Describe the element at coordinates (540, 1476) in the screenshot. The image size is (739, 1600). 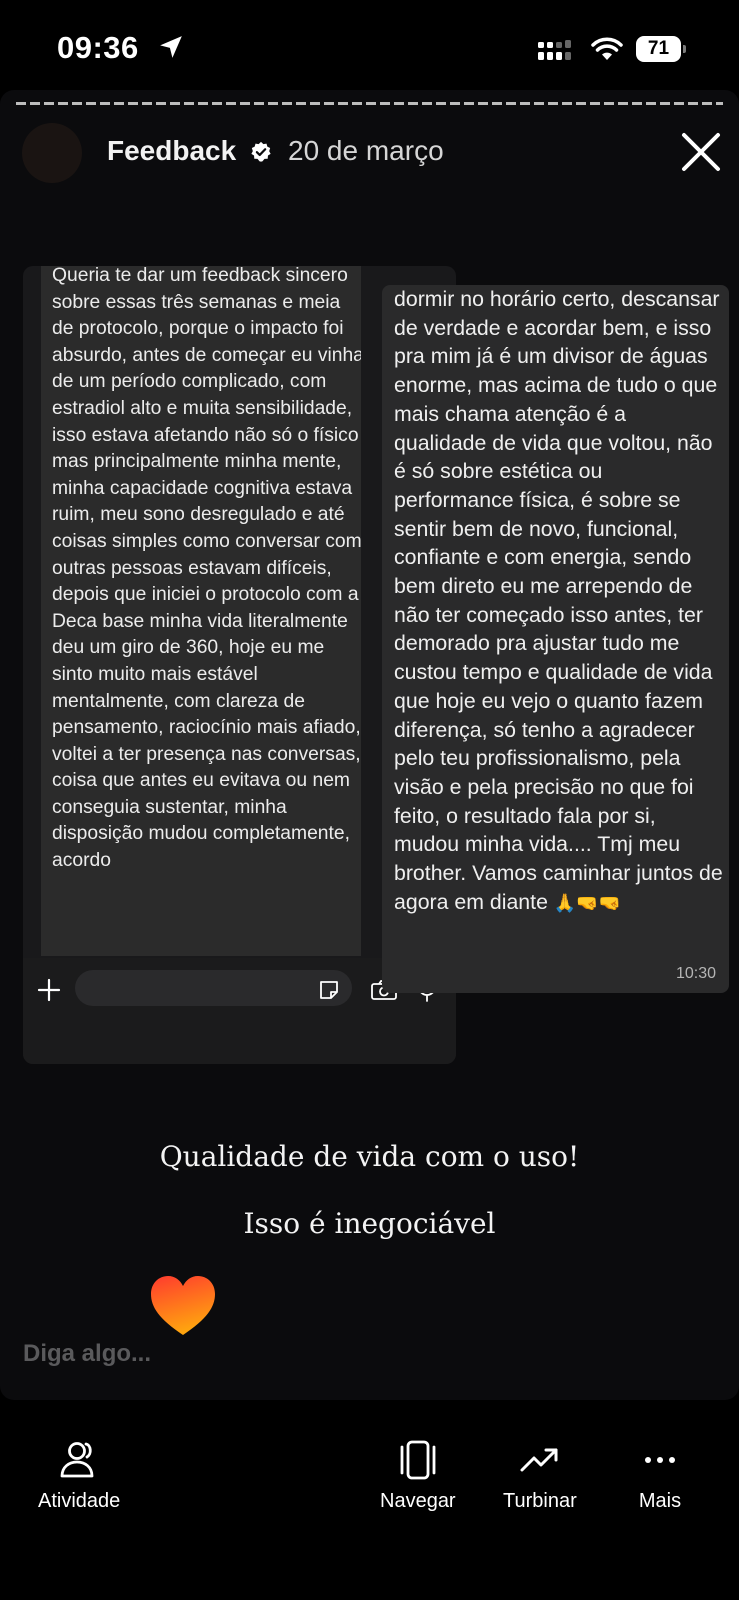
I see `nav-boost: Turbinar` at that location.